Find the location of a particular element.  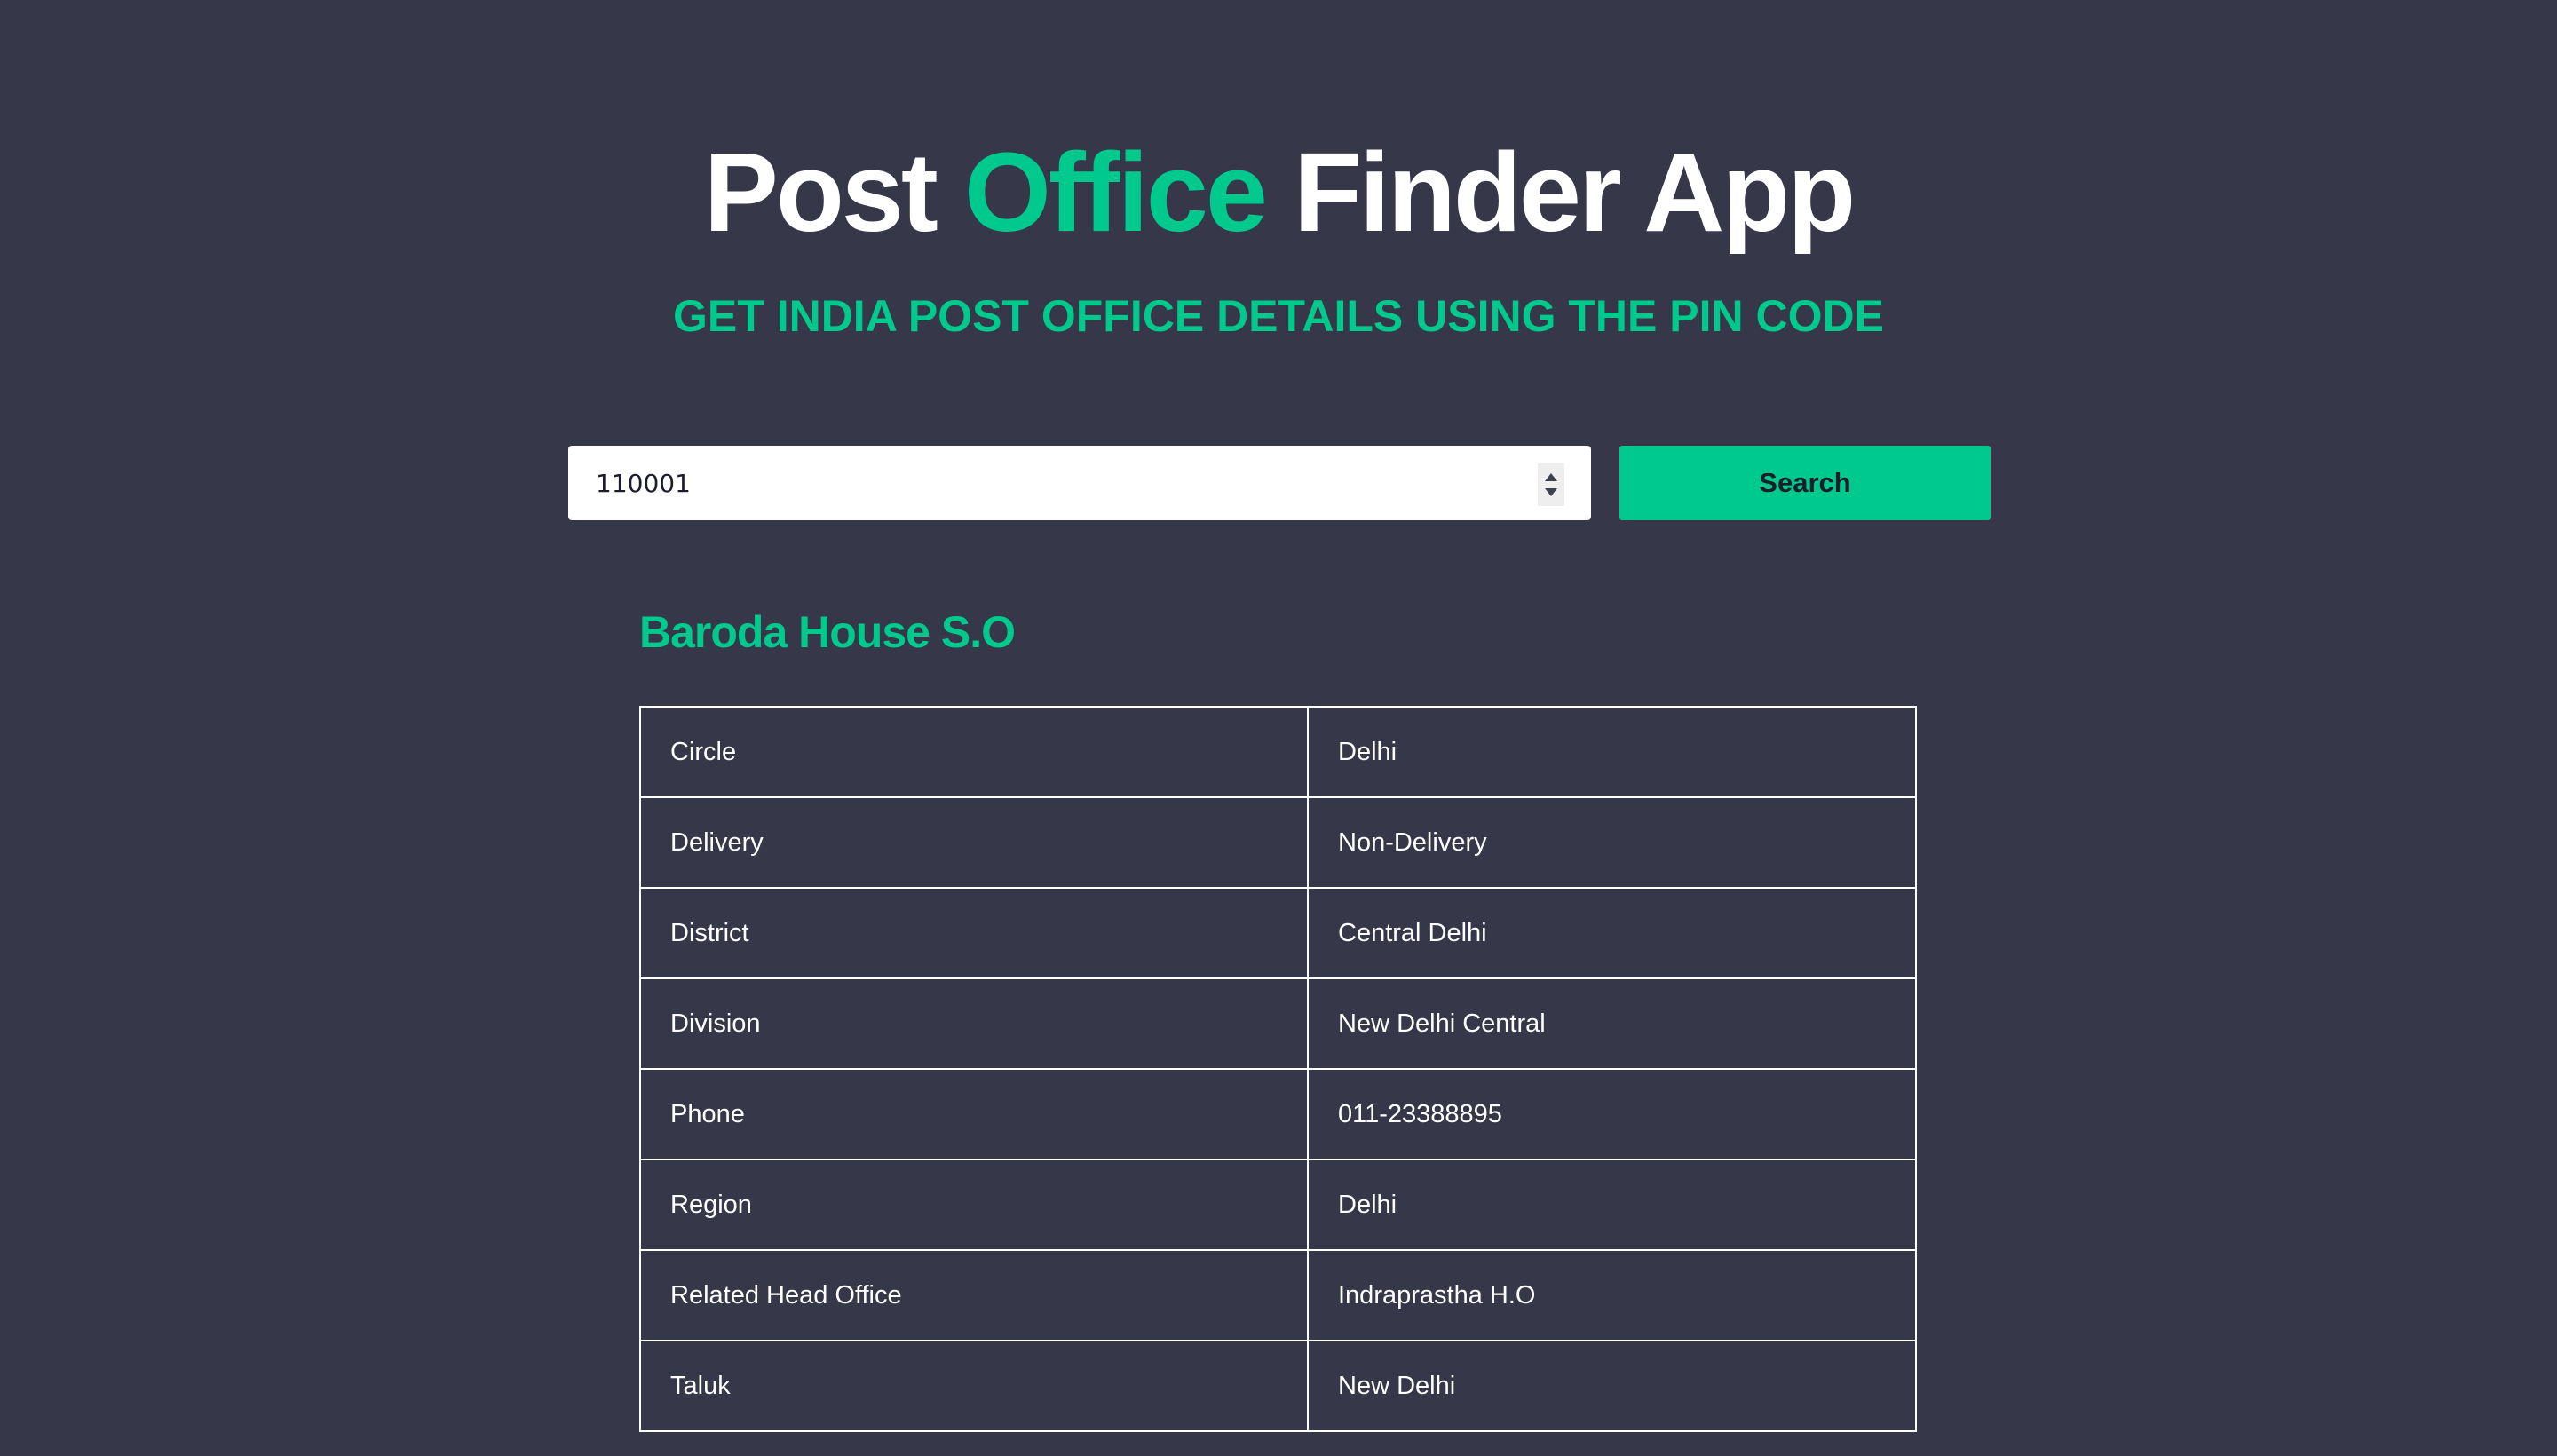

title-part-1: Post is located at coordinates (833, 192).